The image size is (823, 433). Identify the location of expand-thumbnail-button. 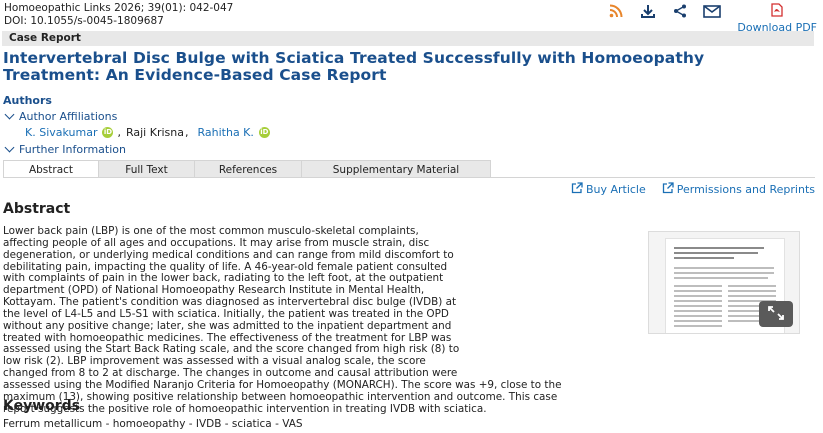
(776, 314).